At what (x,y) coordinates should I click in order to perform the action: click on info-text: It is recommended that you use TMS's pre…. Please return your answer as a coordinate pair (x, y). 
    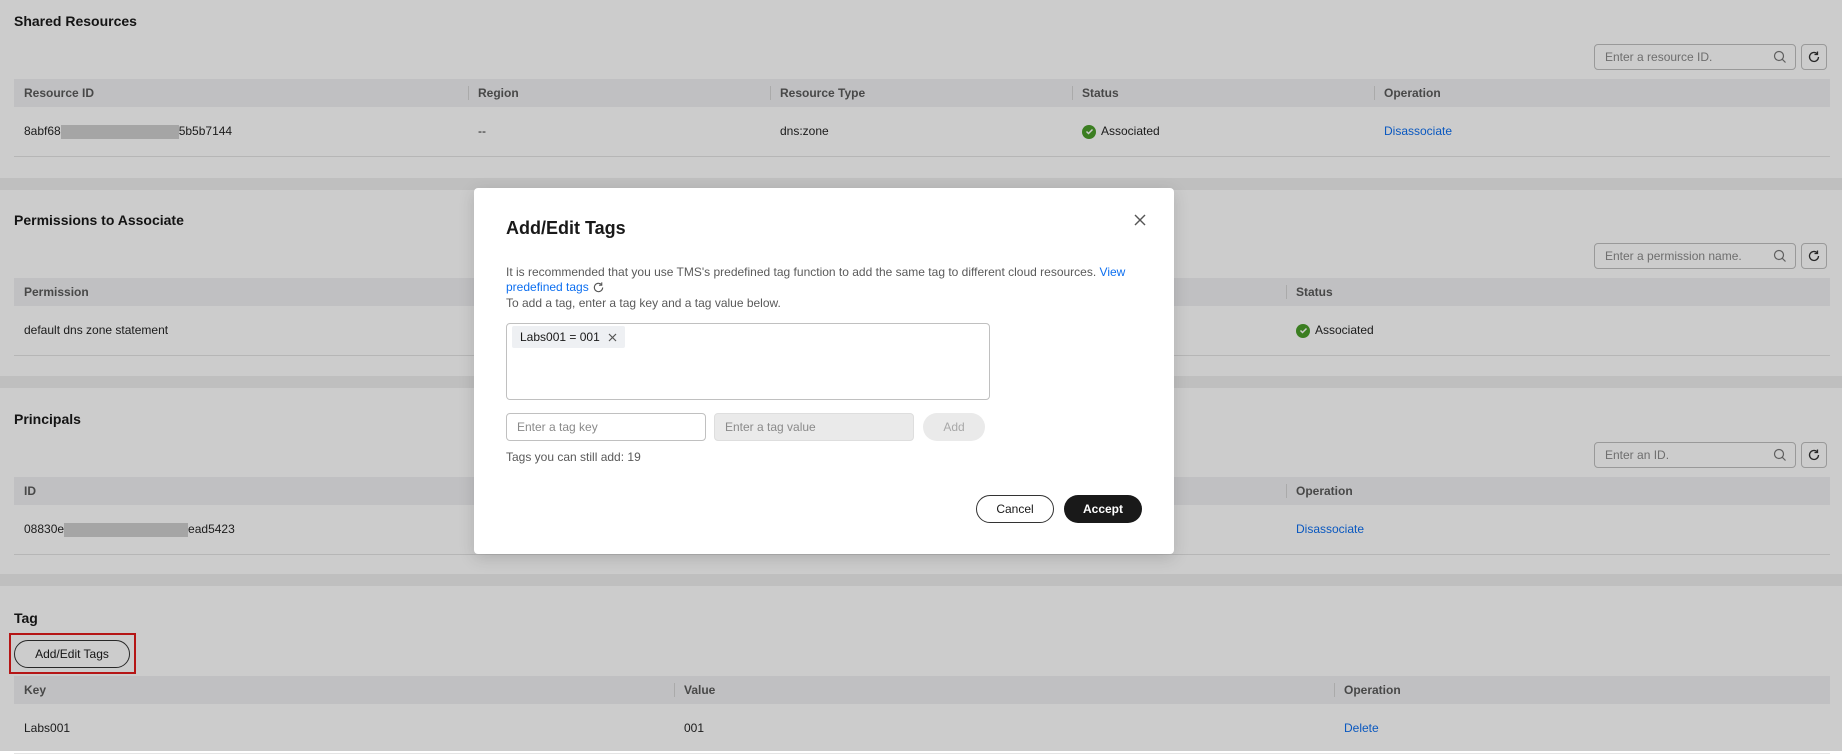
    Looking at the image, I should click on (801, 272).